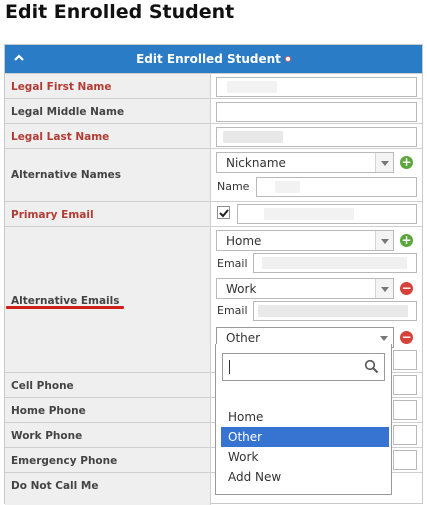  Describe the element at coordinates (208, 59) in the screenshot. I see `panel-title: Edit Enrolled Student` at that location.